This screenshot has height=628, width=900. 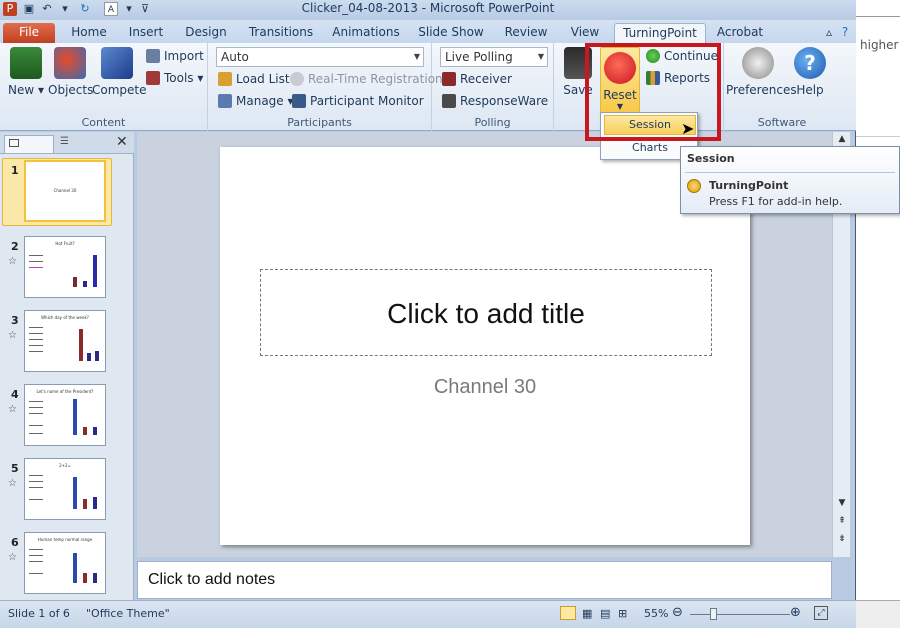 I want to click on scroll-up-icon: ▲, so click(x=842, y=139).